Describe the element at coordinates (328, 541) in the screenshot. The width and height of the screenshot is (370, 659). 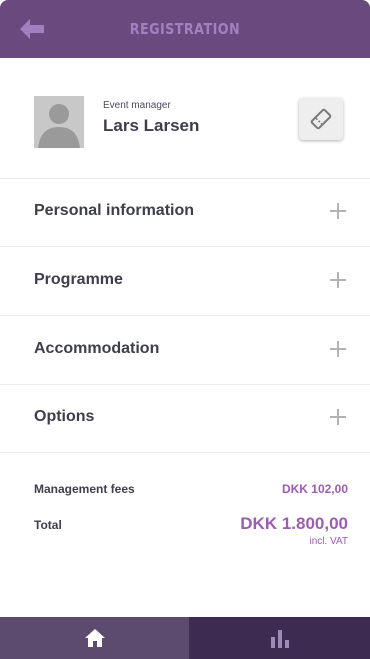
I see `vat-note: incl. VAT` at that location.